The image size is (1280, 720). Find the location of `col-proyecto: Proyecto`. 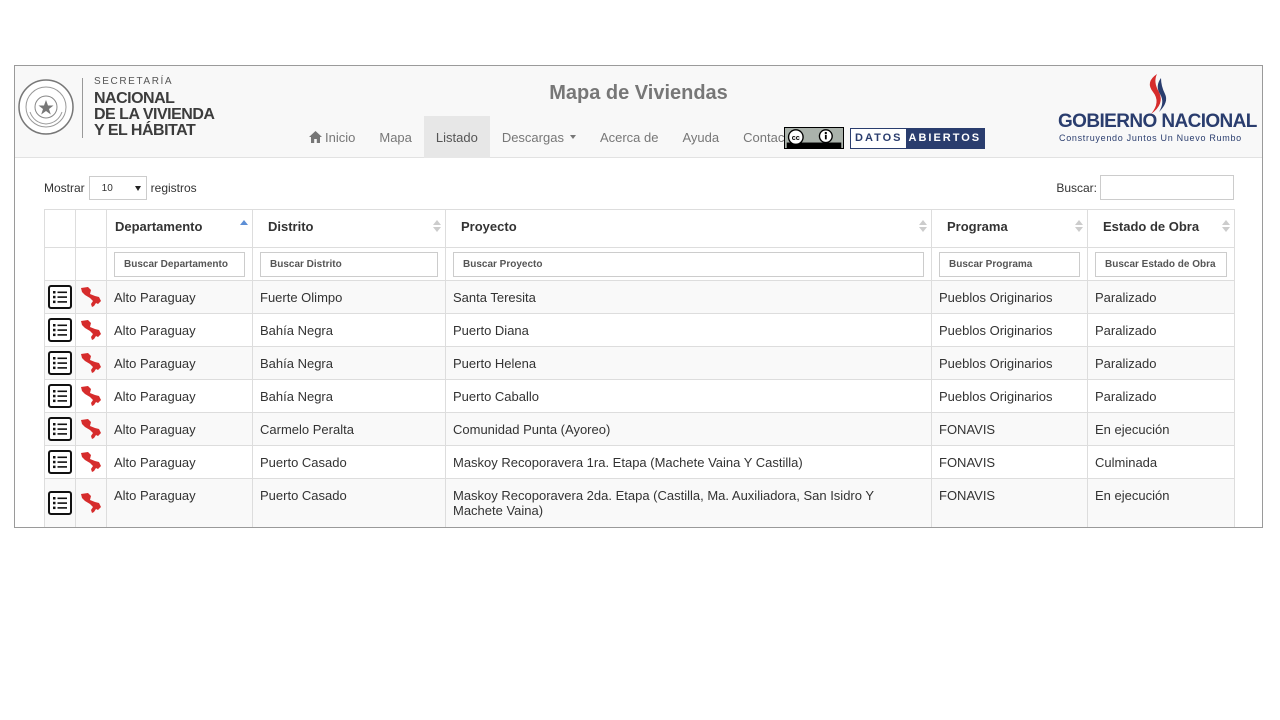

col-proyecto: Proyecto is located at coordinates (688, 228).